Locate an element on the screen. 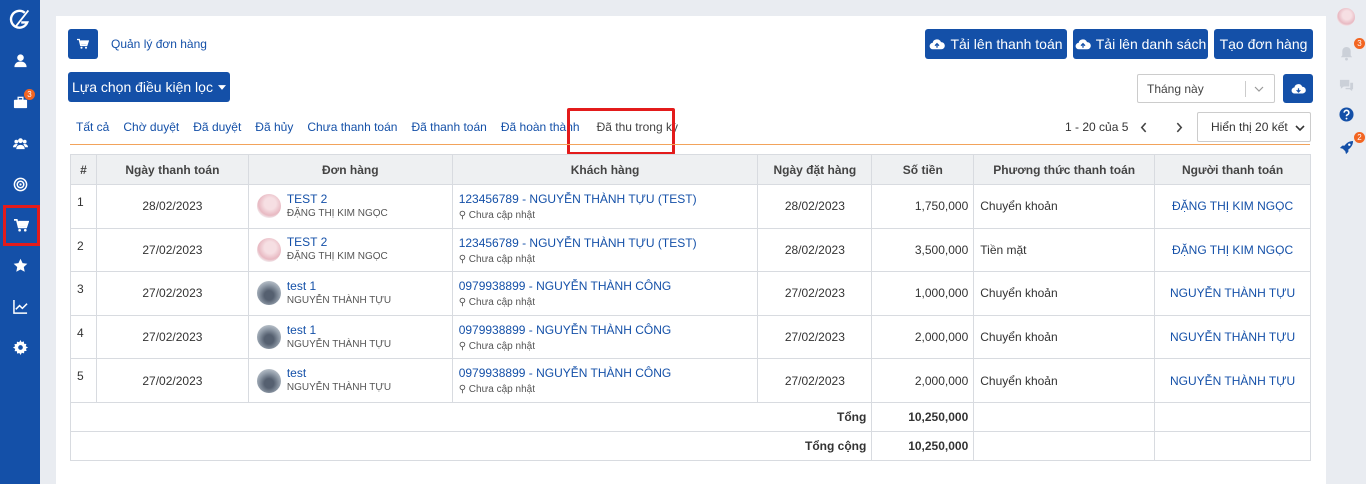 The height and width of the screenshot is (484, 1366). next-page-button is located at coordinates (1179, 127).